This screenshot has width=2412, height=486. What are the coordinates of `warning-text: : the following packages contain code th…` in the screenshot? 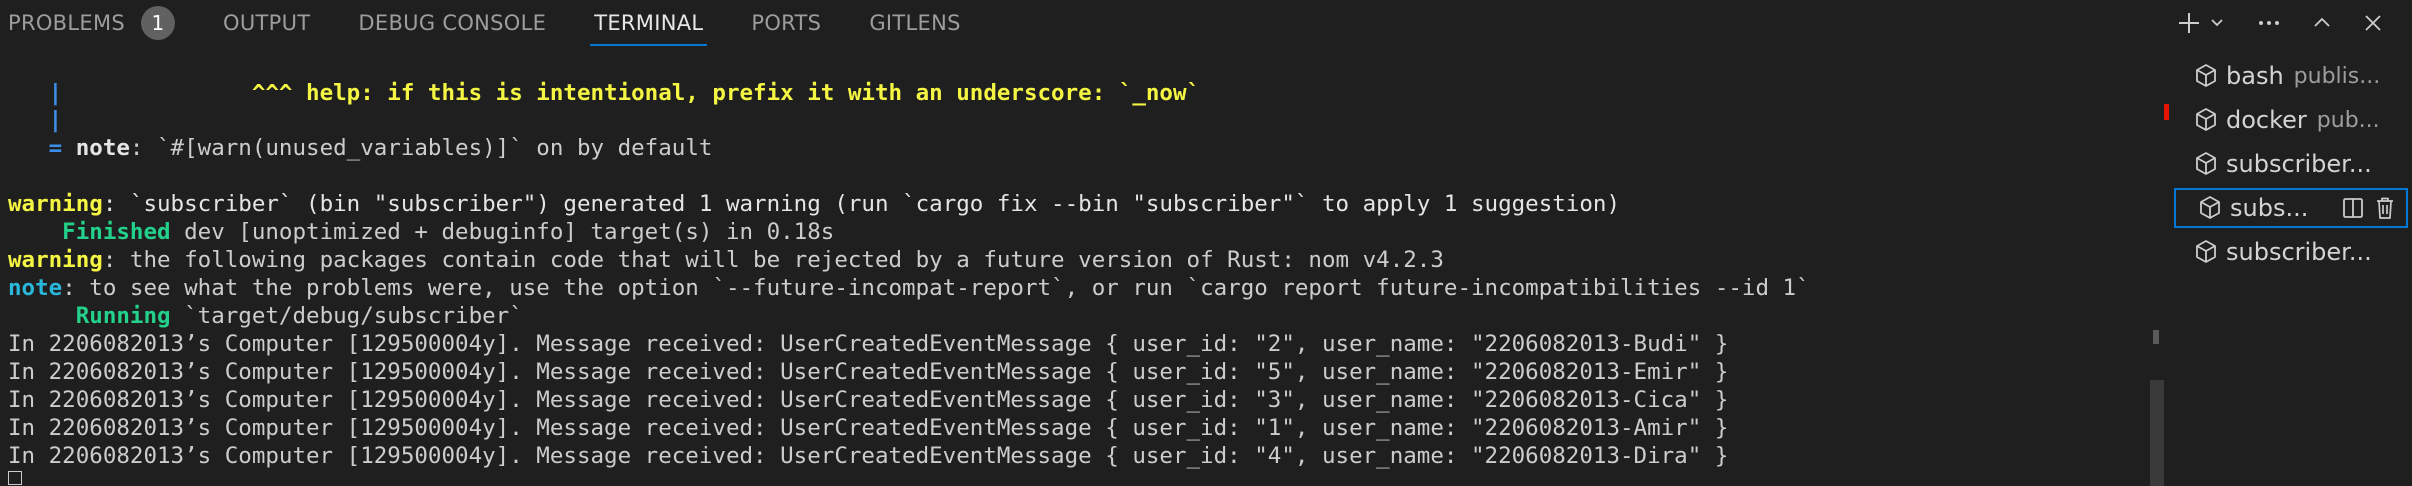 It's located at (773, 260).